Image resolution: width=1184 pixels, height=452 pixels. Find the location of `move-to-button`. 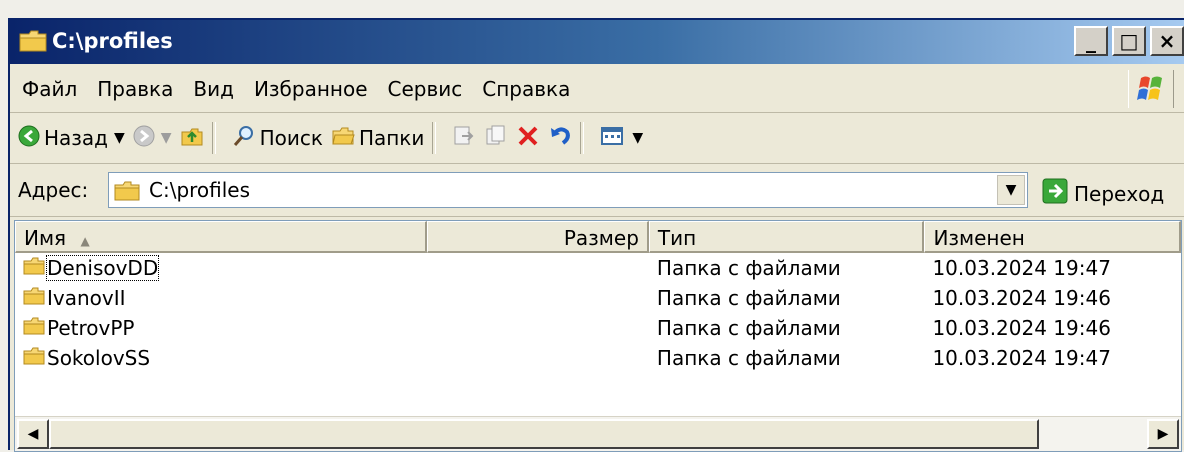

move-to-button is located at coordinates (464, 138).